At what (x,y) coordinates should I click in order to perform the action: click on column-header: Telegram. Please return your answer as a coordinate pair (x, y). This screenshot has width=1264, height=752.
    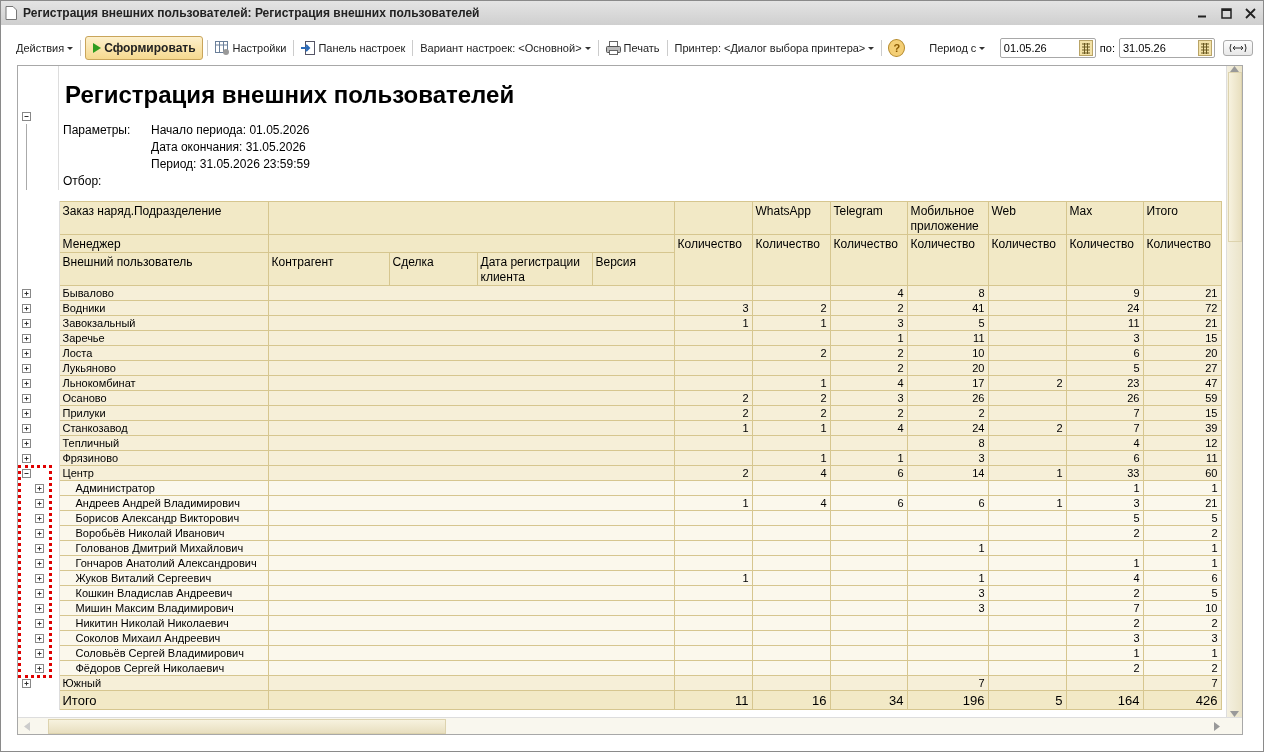
    Looking at the image, I should click on (868, 218).